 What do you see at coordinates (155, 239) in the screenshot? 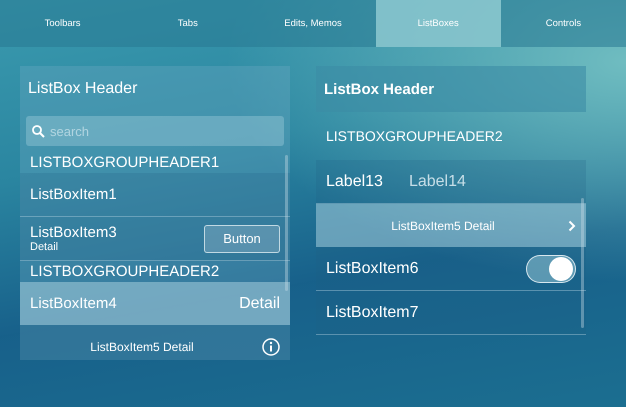
I see `list-item: ListBoxItem3 Detail Button` at bounding box center [155, 239].